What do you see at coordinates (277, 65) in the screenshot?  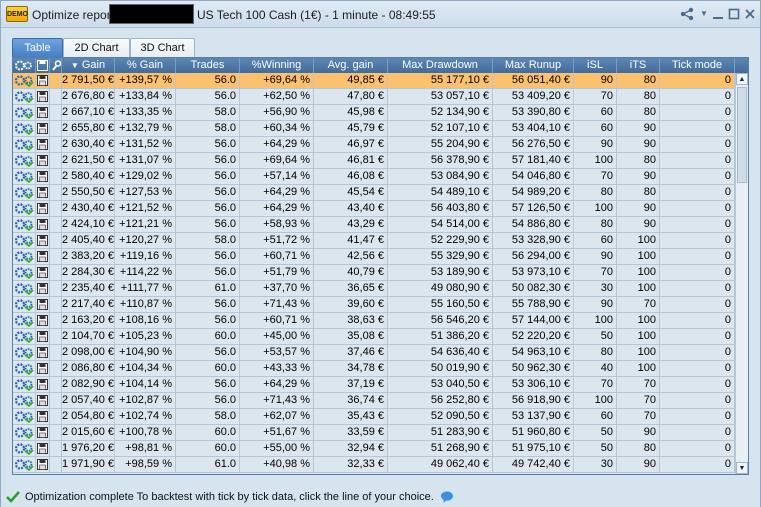 I see `header-pct-winning: %Winning` at bounding box center [277, 65].